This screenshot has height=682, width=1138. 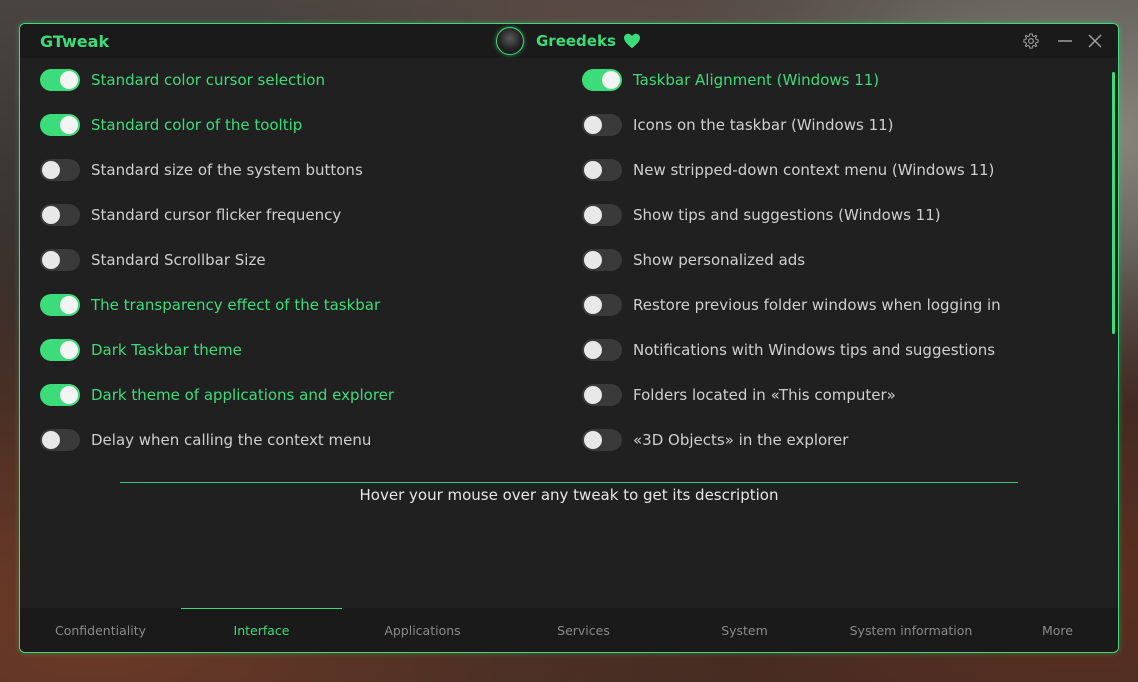 I want to click on tweak-row: Taskbar Alignment (Windows 11), so click(x=791, y=91).